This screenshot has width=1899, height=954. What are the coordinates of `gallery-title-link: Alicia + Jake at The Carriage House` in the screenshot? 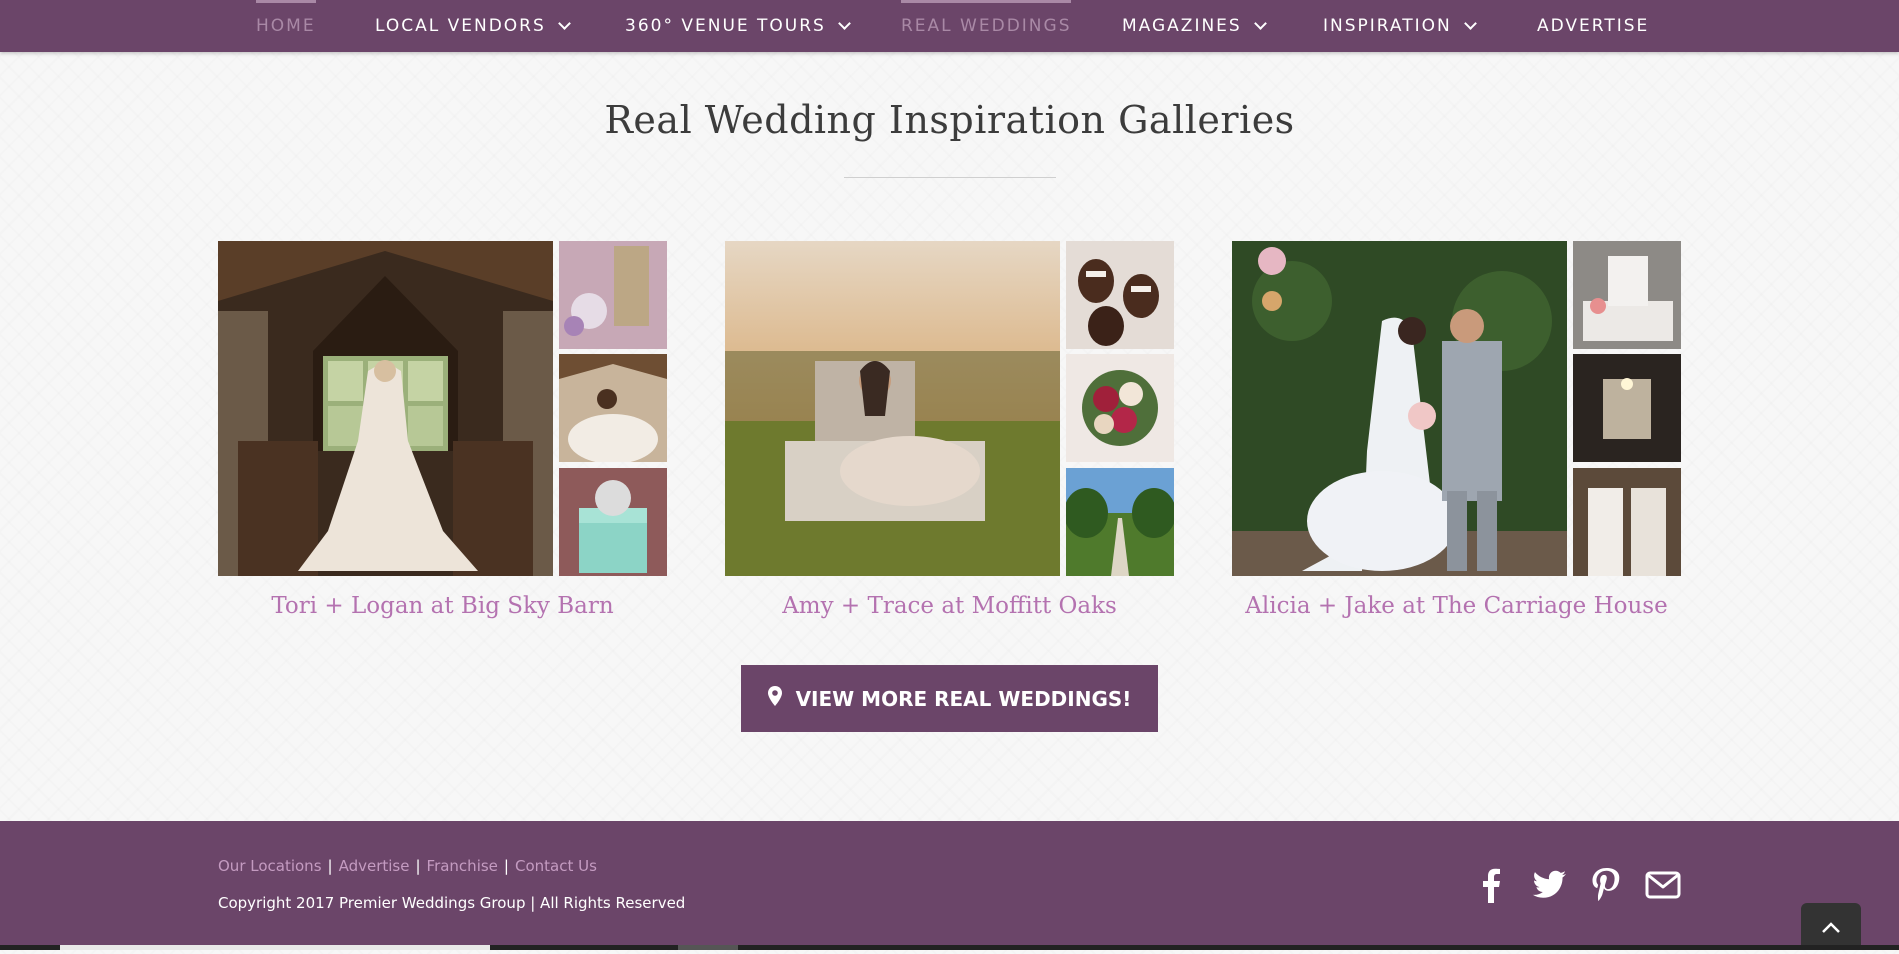 It's located at (1456, 606).